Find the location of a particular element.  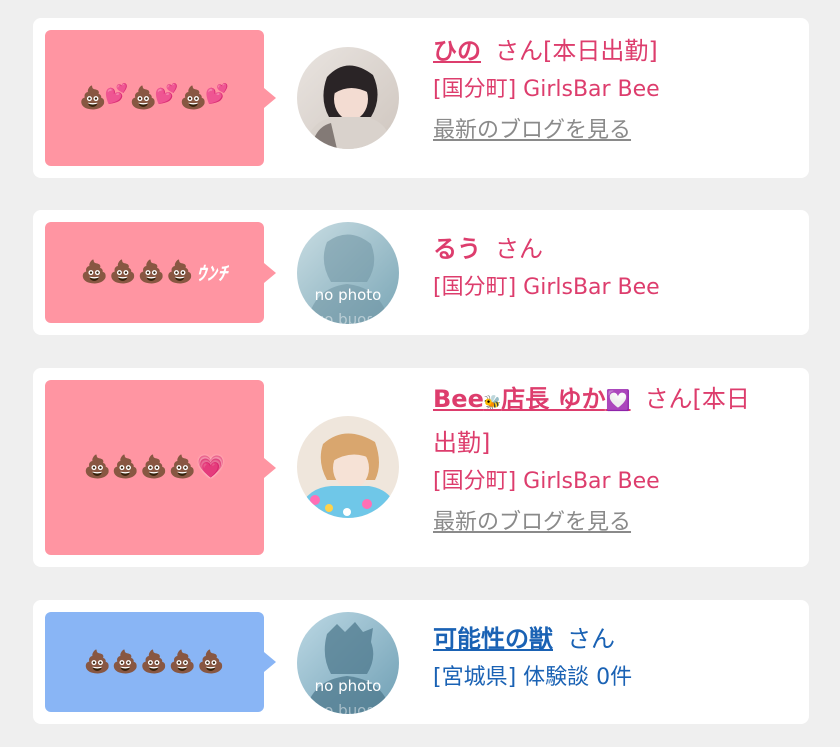

name-line: 可能性の獣 さん is located at coordinates (614, 639).